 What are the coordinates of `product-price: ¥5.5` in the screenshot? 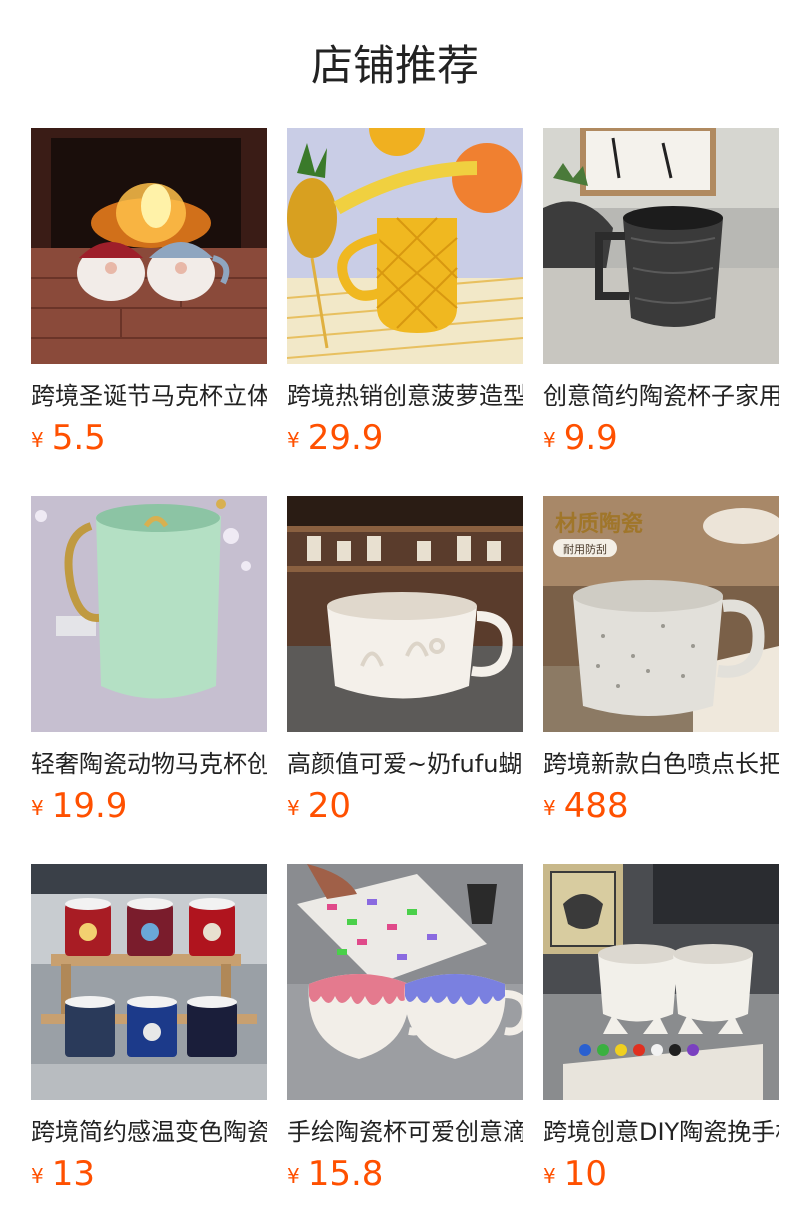 It's located at (68, 438).